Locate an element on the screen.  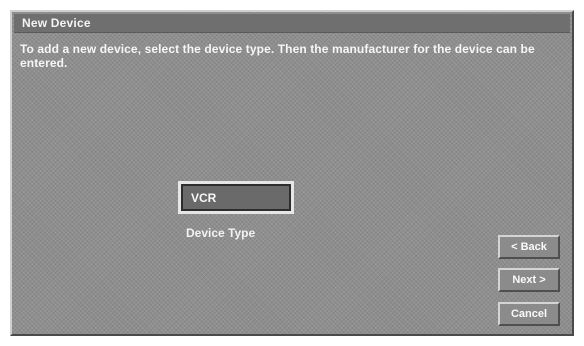
device-type-value: VCR is located at coordinates (204, 198).